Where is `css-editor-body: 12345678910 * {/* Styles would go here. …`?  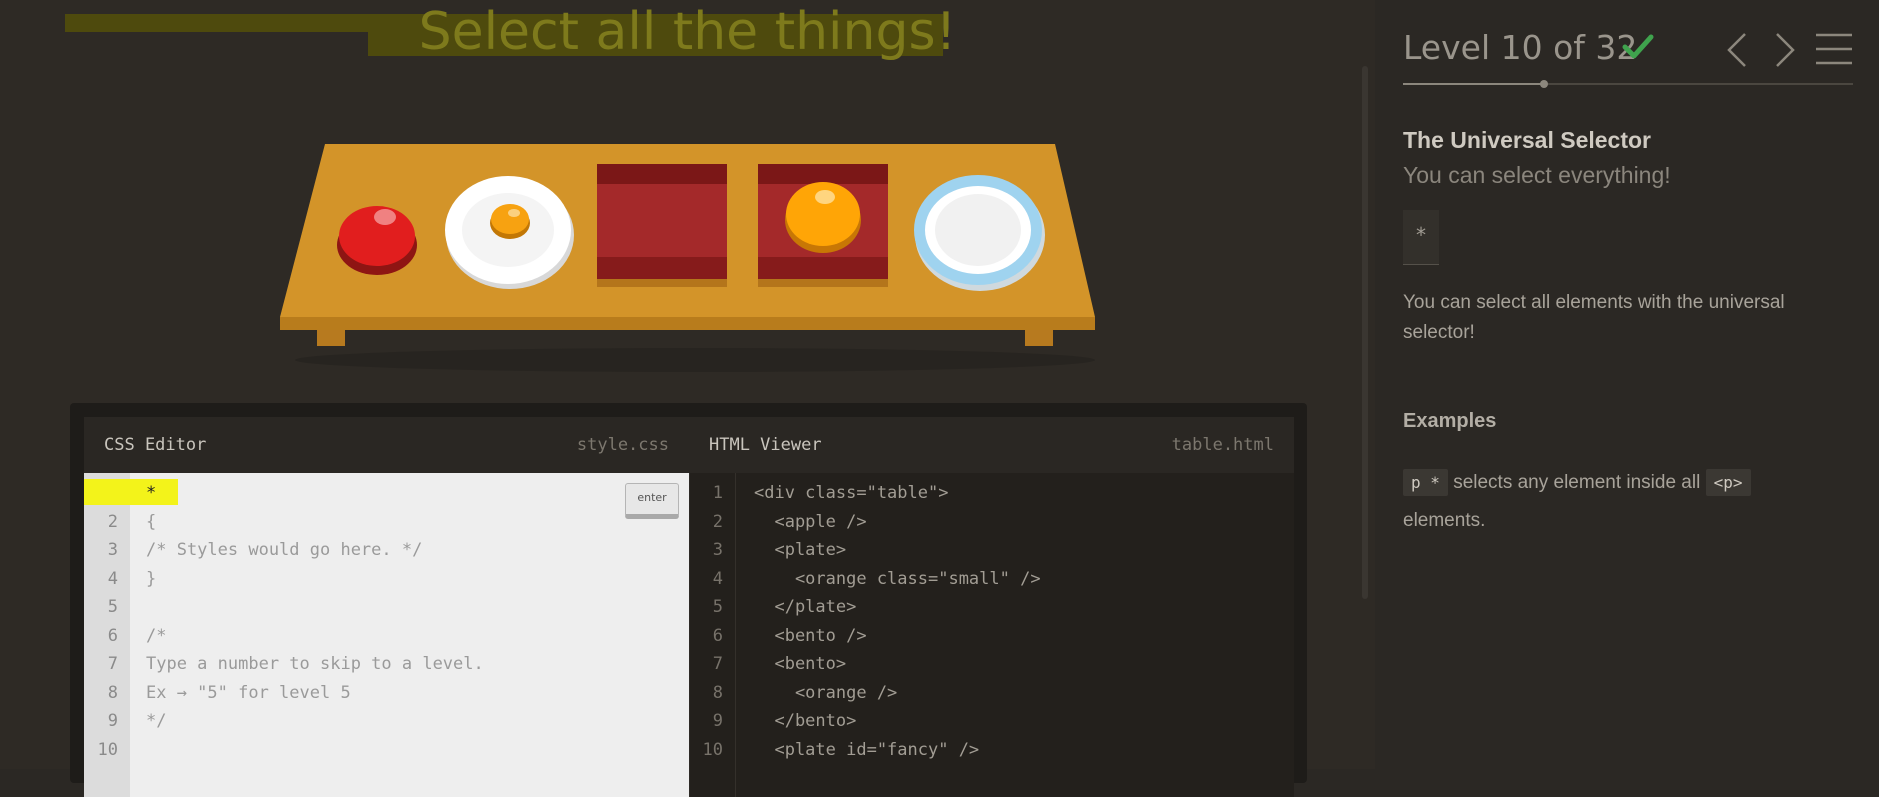 css-editor-body: 12345678910 * {/* Styles would go here. … is located at coordinates (386, 635).